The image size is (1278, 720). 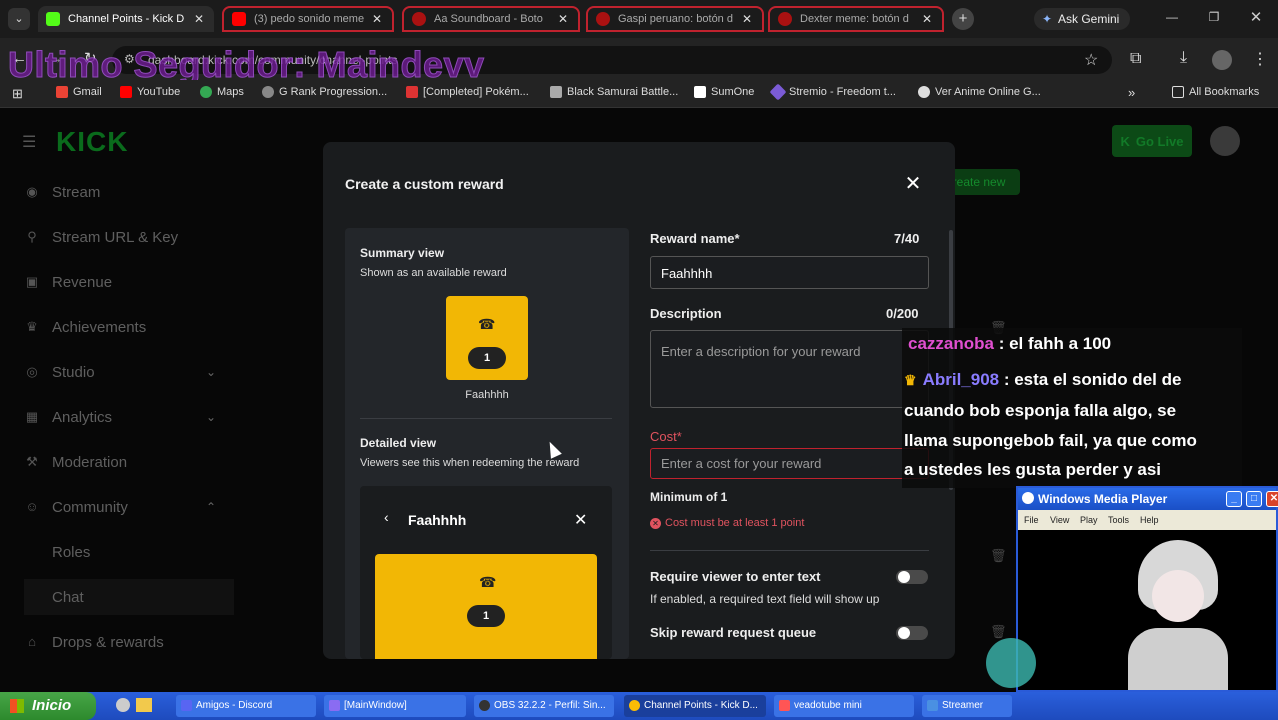 I want to click on chat-username: Abril_908, so click(x=961, y=379).